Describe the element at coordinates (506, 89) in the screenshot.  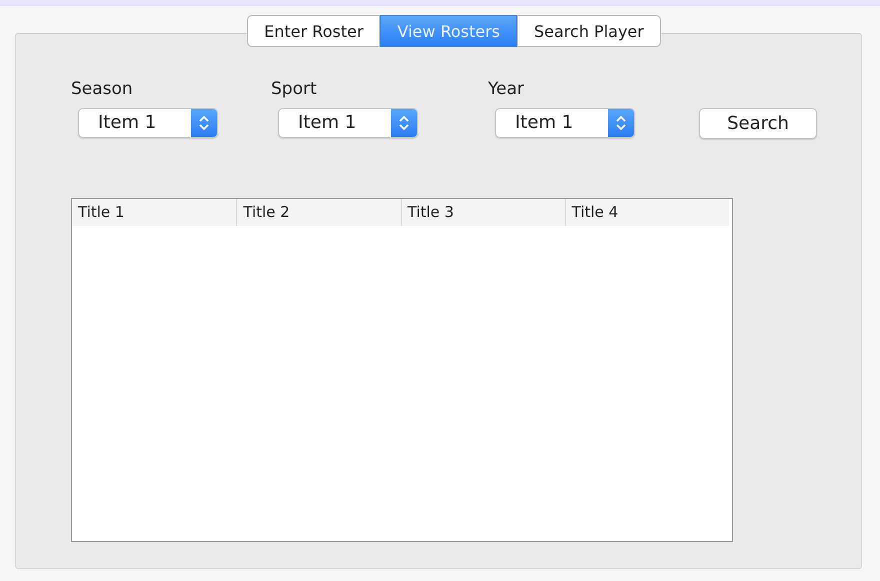
I see `field-label: Year` at that location.